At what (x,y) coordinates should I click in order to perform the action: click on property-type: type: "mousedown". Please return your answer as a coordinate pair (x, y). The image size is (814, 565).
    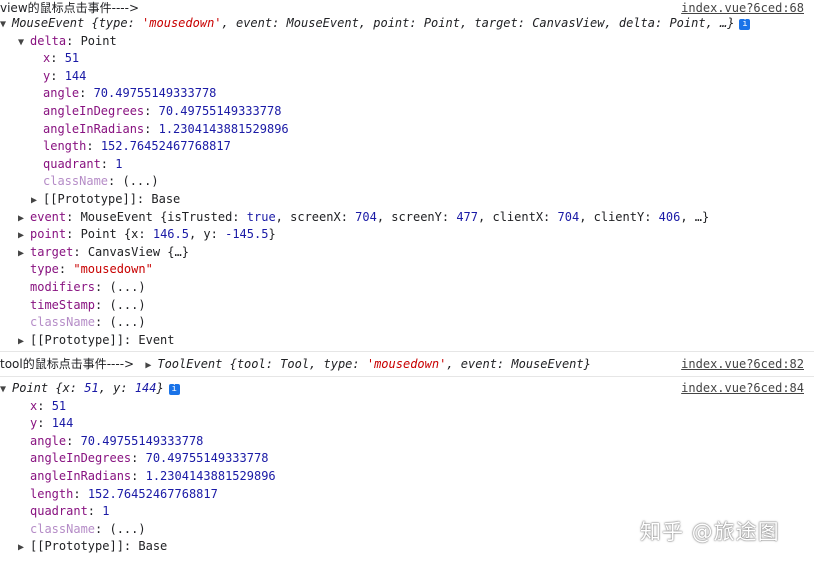
    Looking at the image, I should click on (91, 269).